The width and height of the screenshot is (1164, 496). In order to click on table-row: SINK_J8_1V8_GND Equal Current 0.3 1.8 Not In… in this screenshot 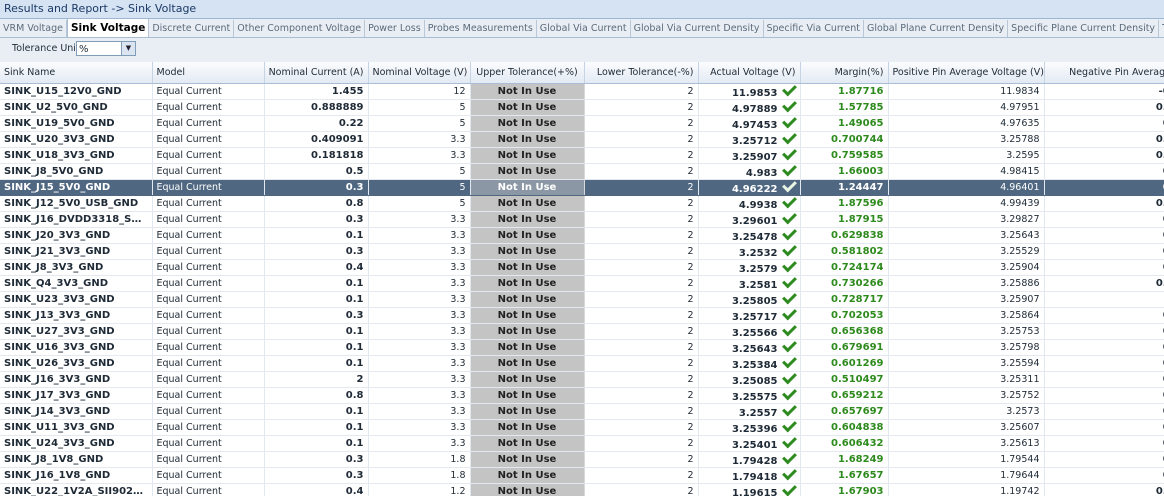, I will do `click(582, 459)`.